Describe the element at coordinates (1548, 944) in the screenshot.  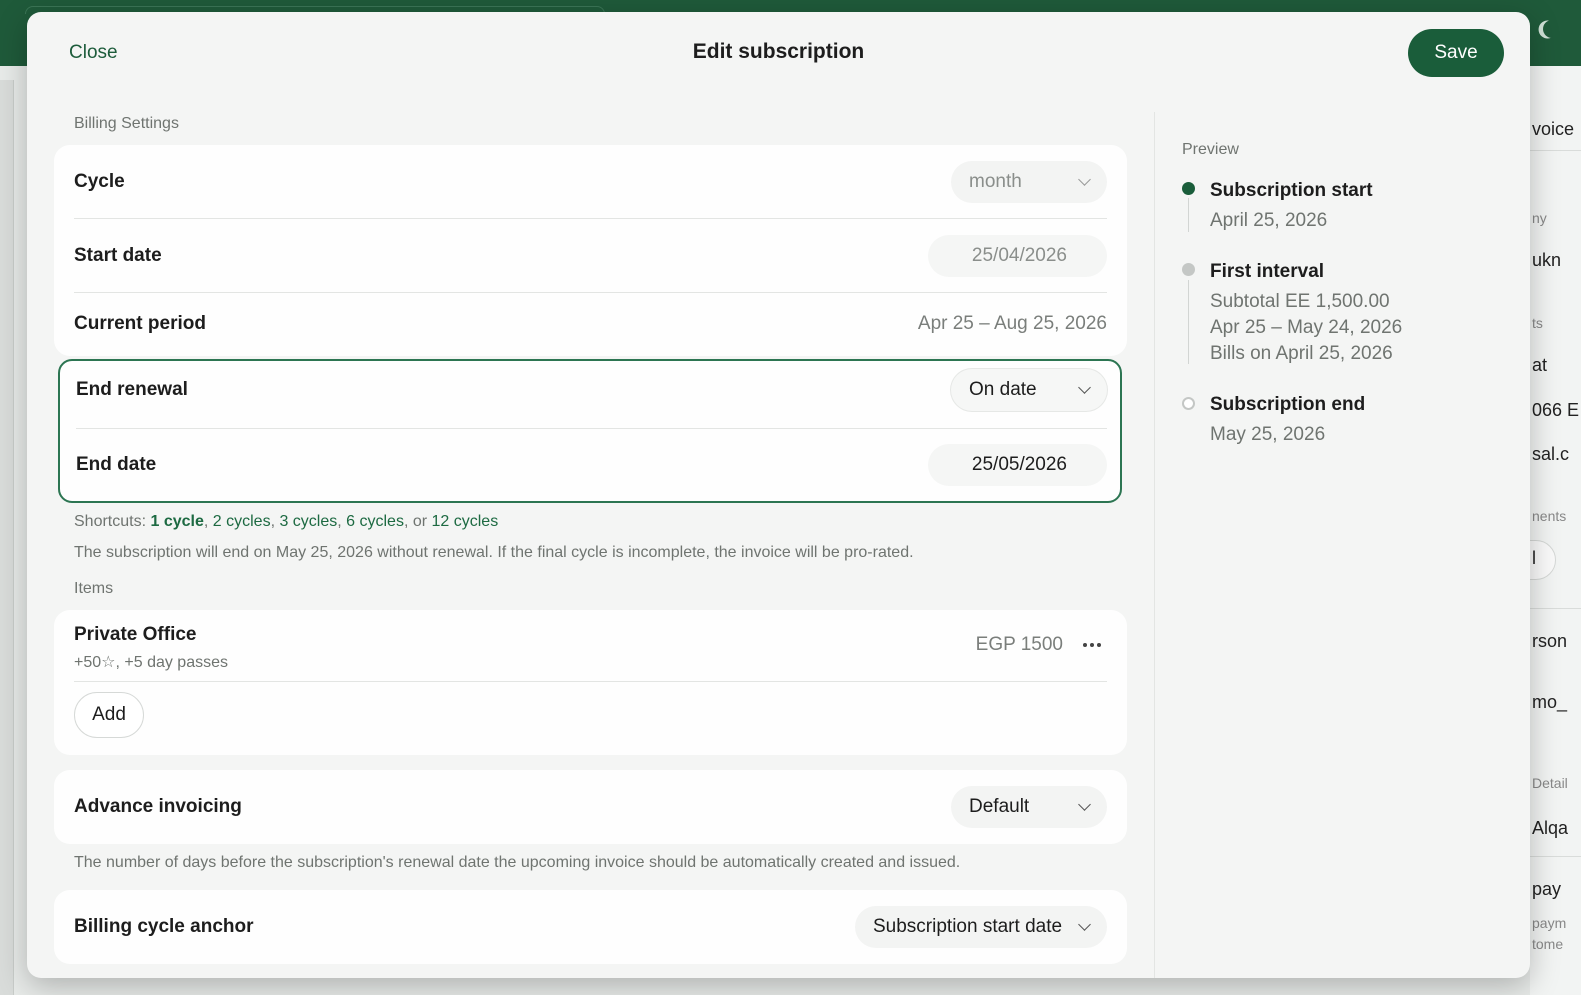
I see `bg-fragment: tome` at that location.